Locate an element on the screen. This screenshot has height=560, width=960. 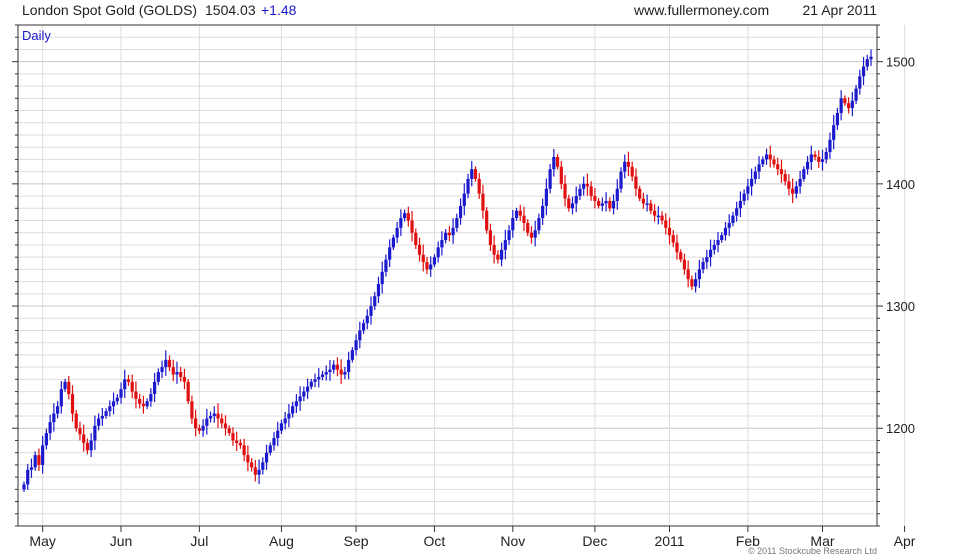
site-link: www.fullermoney.com is located at coordinates (701, 10).